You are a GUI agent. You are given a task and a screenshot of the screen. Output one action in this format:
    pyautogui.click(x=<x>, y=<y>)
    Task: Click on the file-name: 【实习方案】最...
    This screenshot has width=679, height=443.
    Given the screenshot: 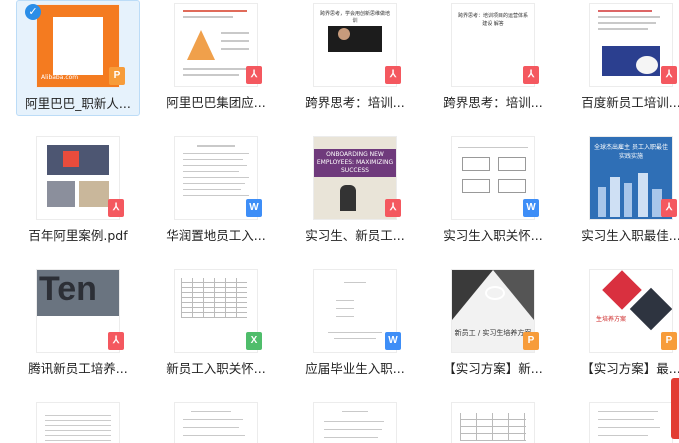 What is the action you would take?
    pyautogui.click(x=624, y=367)
    